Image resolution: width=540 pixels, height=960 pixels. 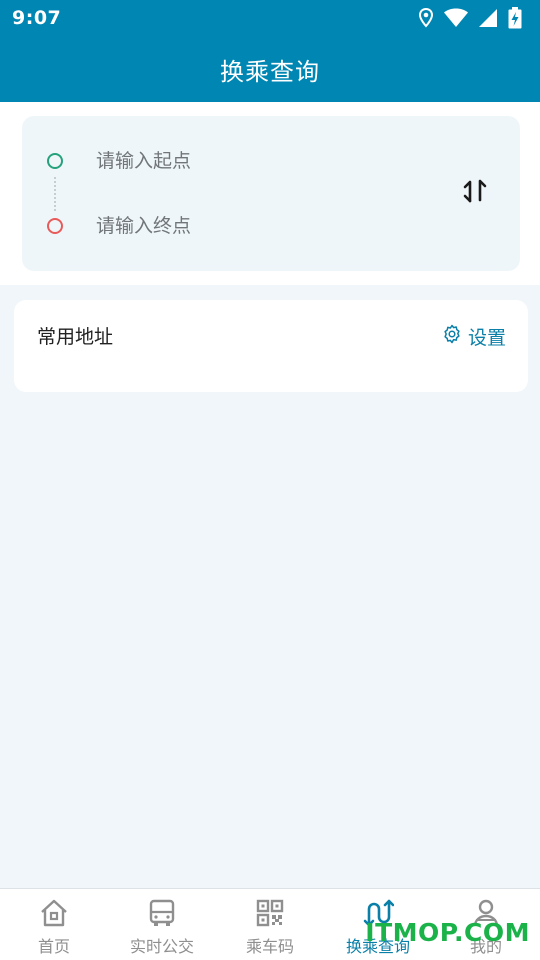 What do you see at coordinates (426, 18) in the screenshot?
I see `location-icon` at bounding box center [426, 18].